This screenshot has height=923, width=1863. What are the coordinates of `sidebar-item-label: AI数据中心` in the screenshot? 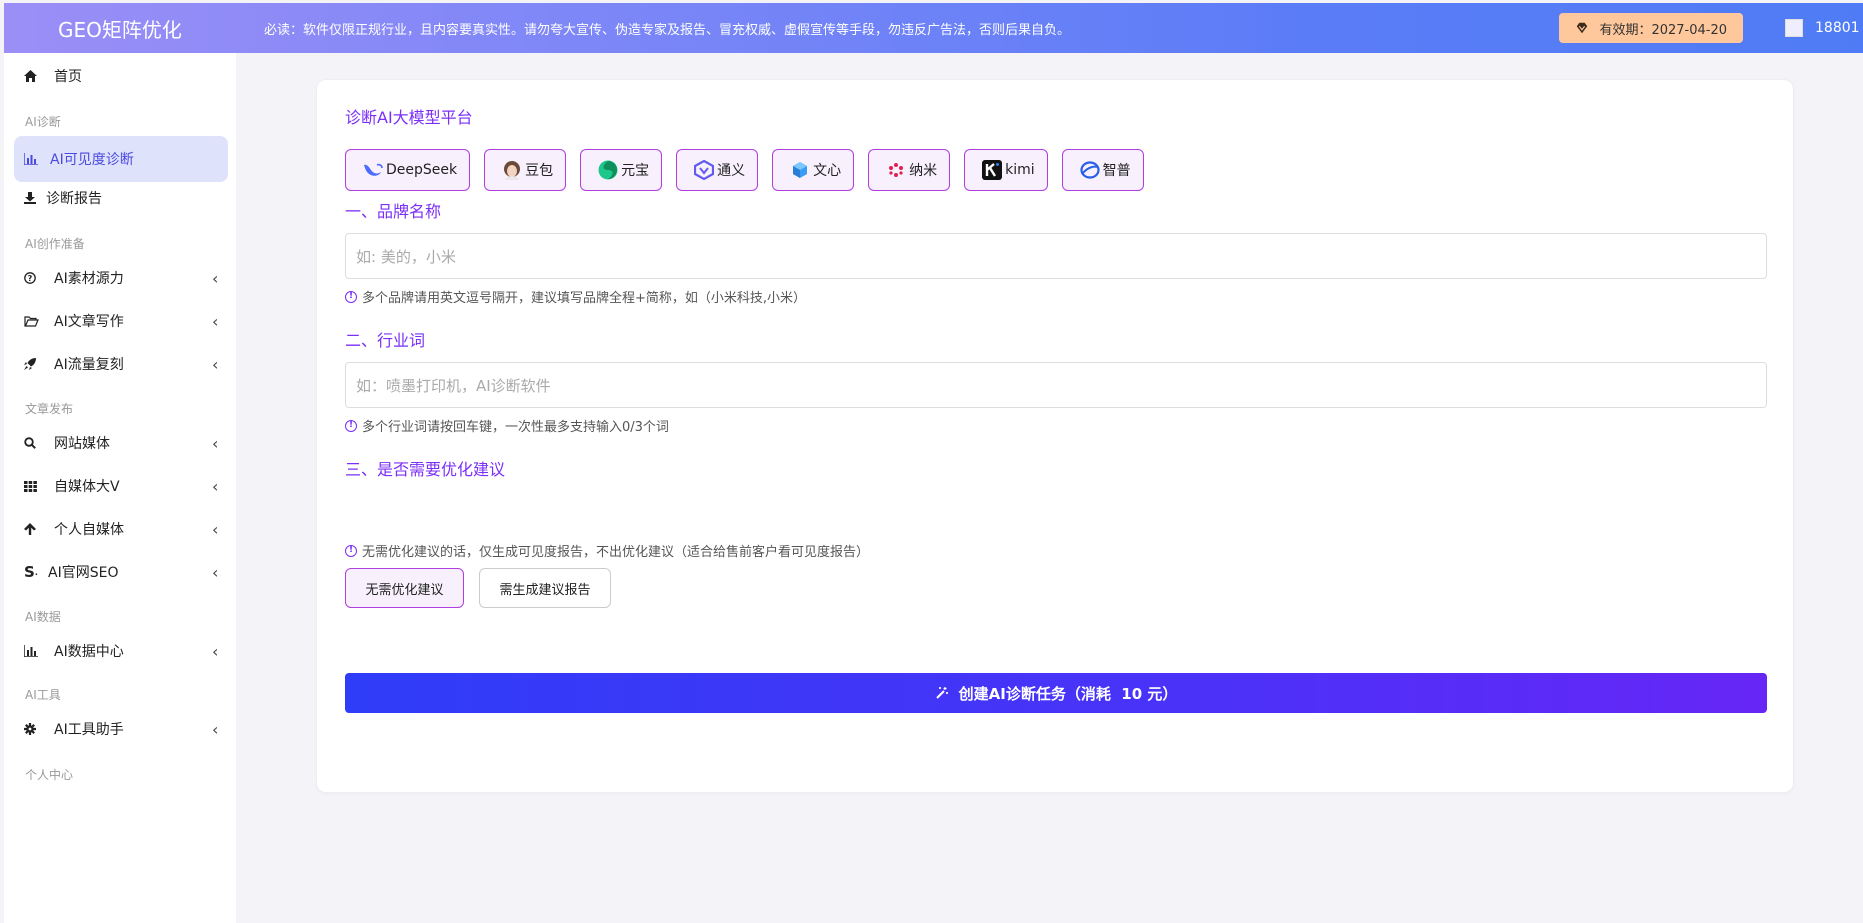 It's located at (89, 652).